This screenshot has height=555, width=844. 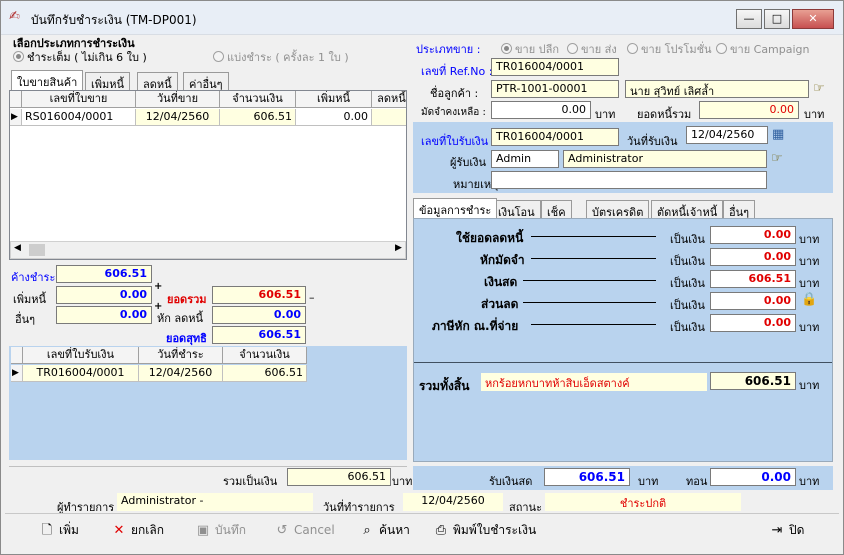 What do you see at coordinates (180, 318) in the screenshot?
I see `deduct-label: หัก ลดหนี้` at bounding box center [180, 318].